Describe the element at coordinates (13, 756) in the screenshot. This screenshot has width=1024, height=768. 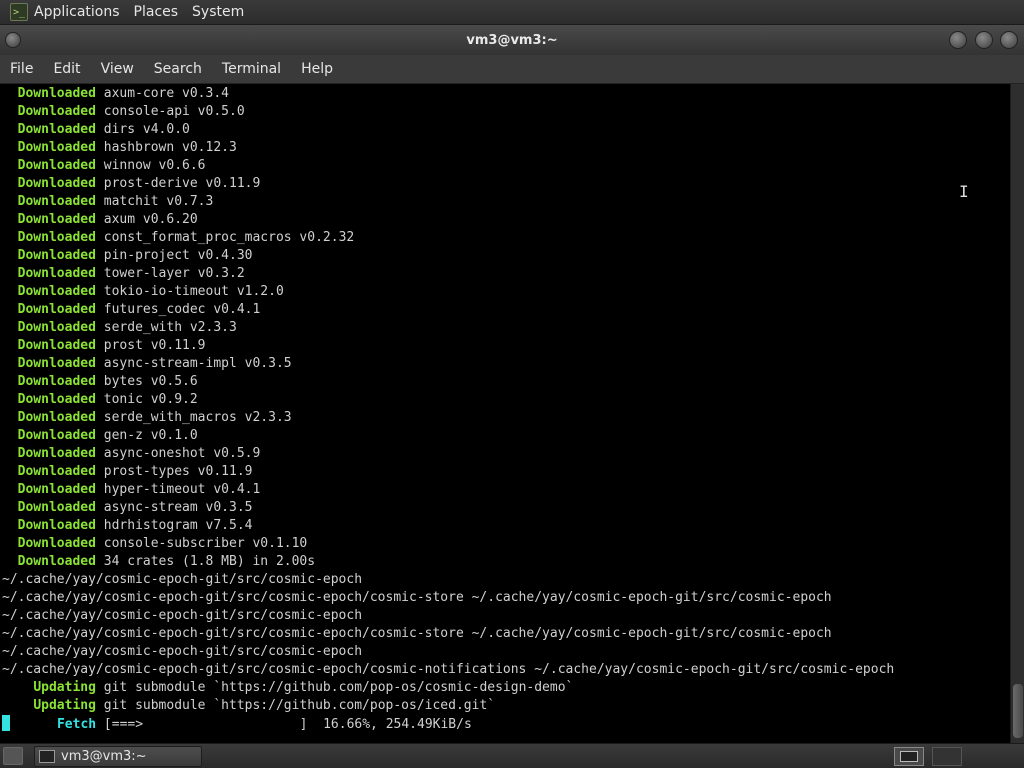
I see `show-desktop-icon` at that location.